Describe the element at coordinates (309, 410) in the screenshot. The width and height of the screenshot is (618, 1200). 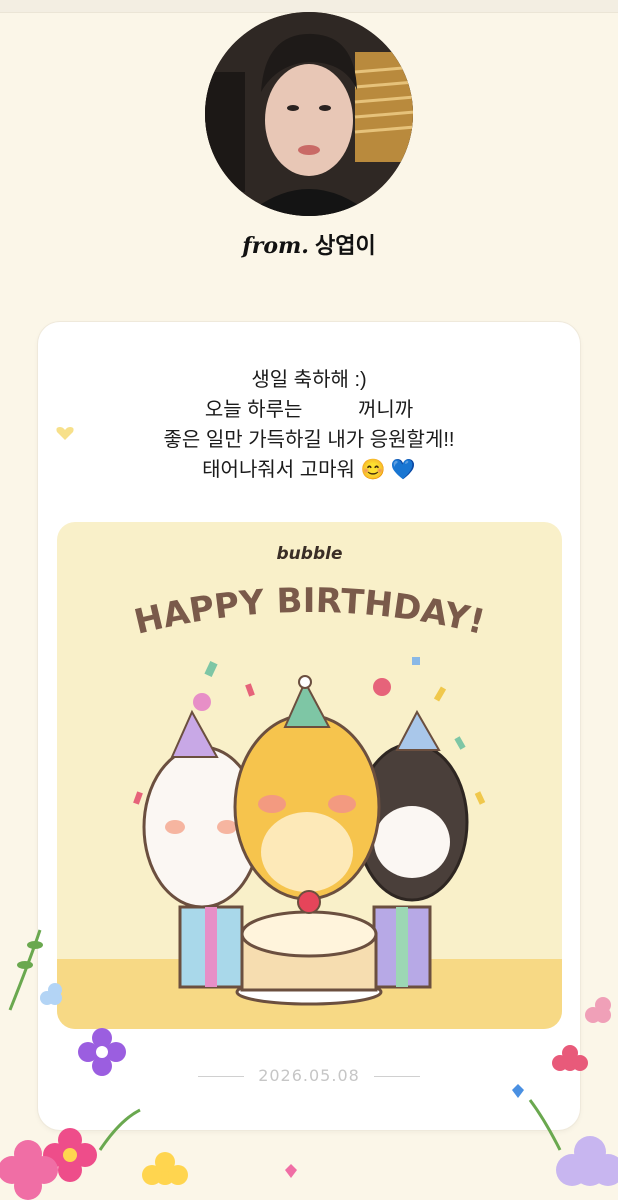
I see `message-line: 오늘 하루는 꺼니까` at that location.